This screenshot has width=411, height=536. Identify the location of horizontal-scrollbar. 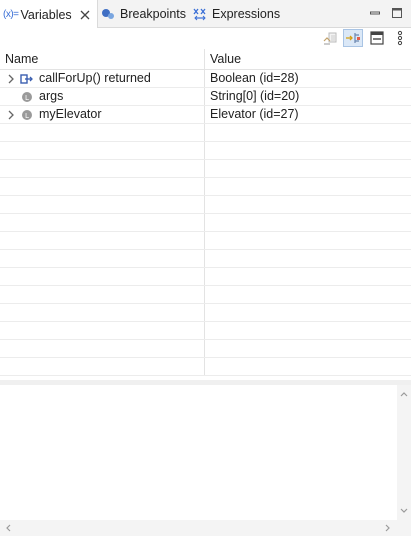
(198, 528).